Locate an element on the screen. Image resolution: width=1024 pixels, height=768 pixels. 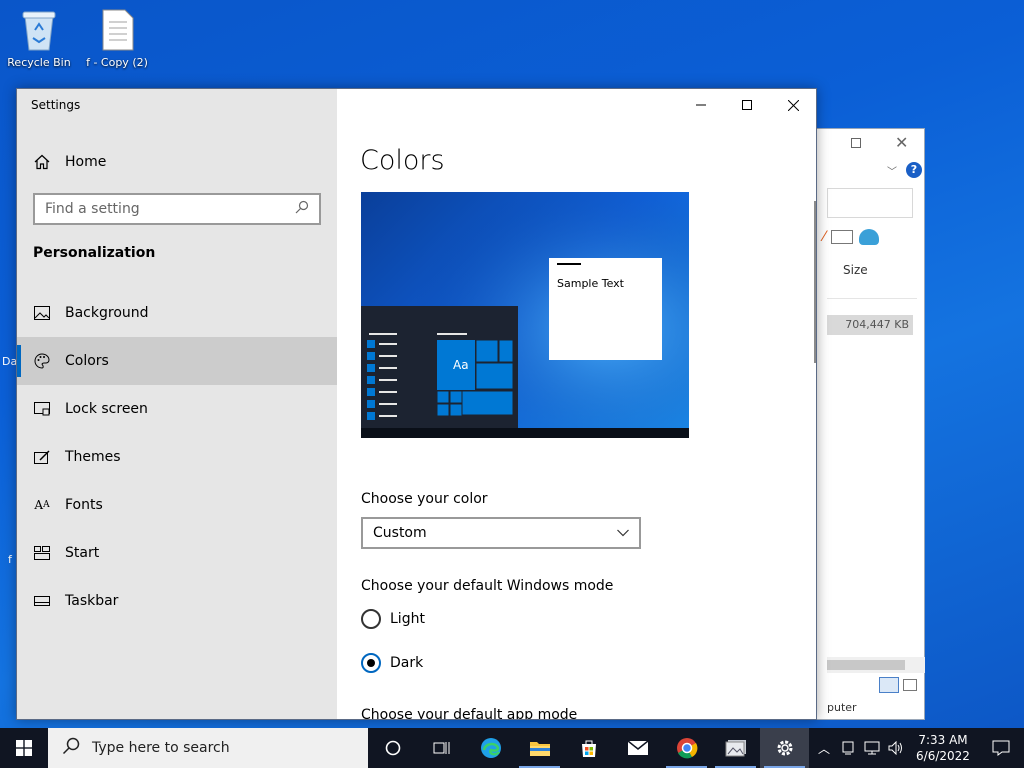
horizontal-scrollbar is located at coordinates (876, 665).